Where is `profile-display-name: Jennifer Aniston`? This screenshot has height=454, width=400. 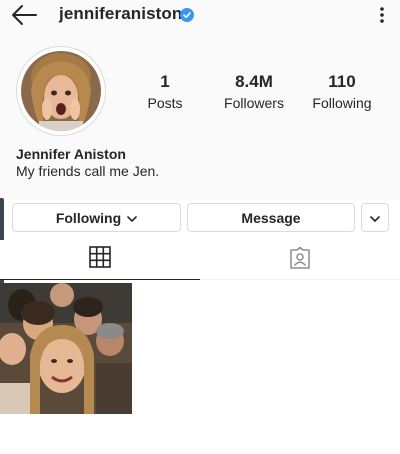
profile-display-name: Jennifer Aniston is located at coordinates (71, 154).